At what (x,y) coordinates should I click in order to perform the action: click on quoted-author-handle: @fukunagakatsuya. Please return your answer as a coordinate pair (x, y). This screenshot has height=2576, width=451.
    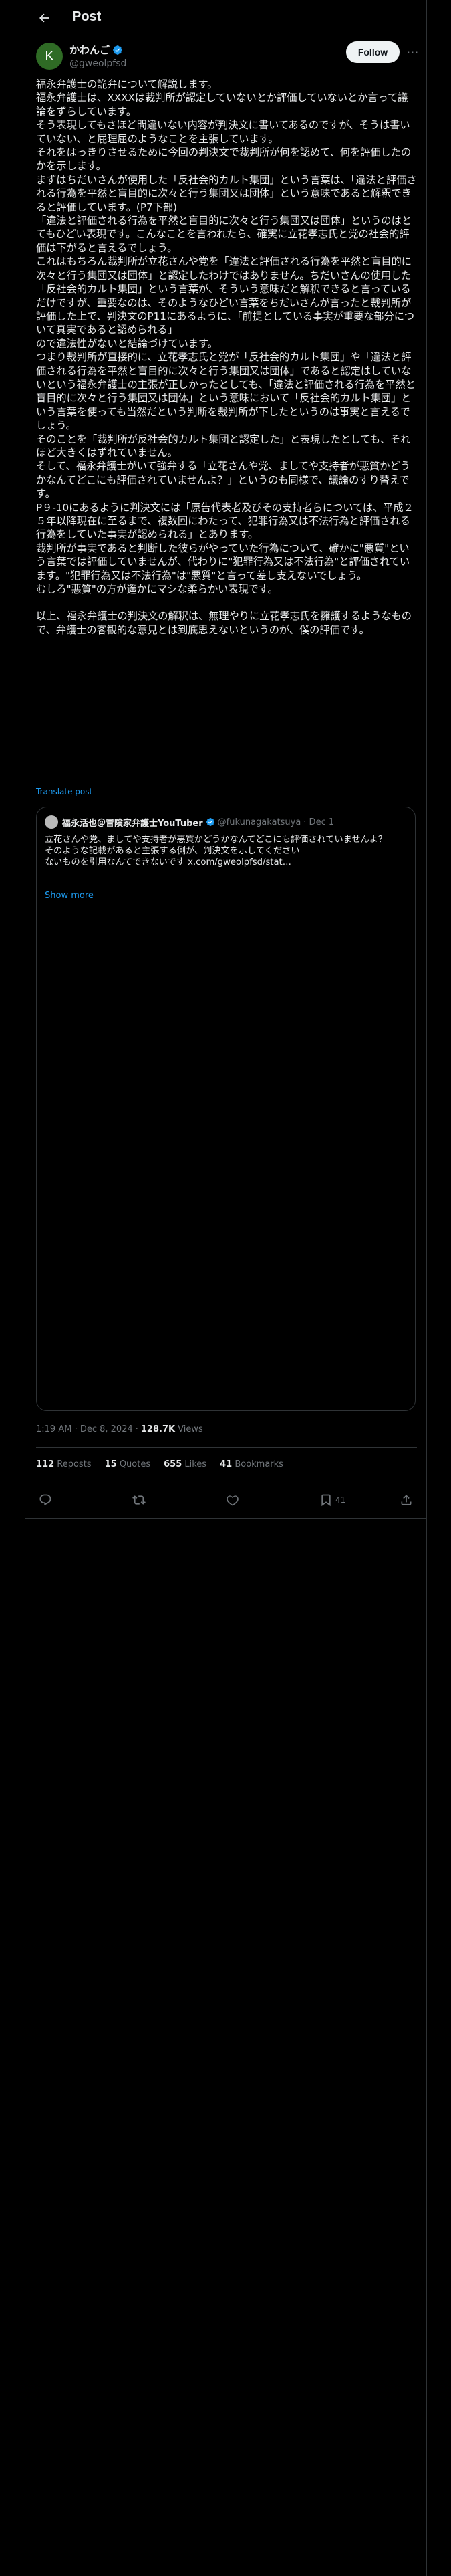
    Looking at the image, I should click on (259, 822).